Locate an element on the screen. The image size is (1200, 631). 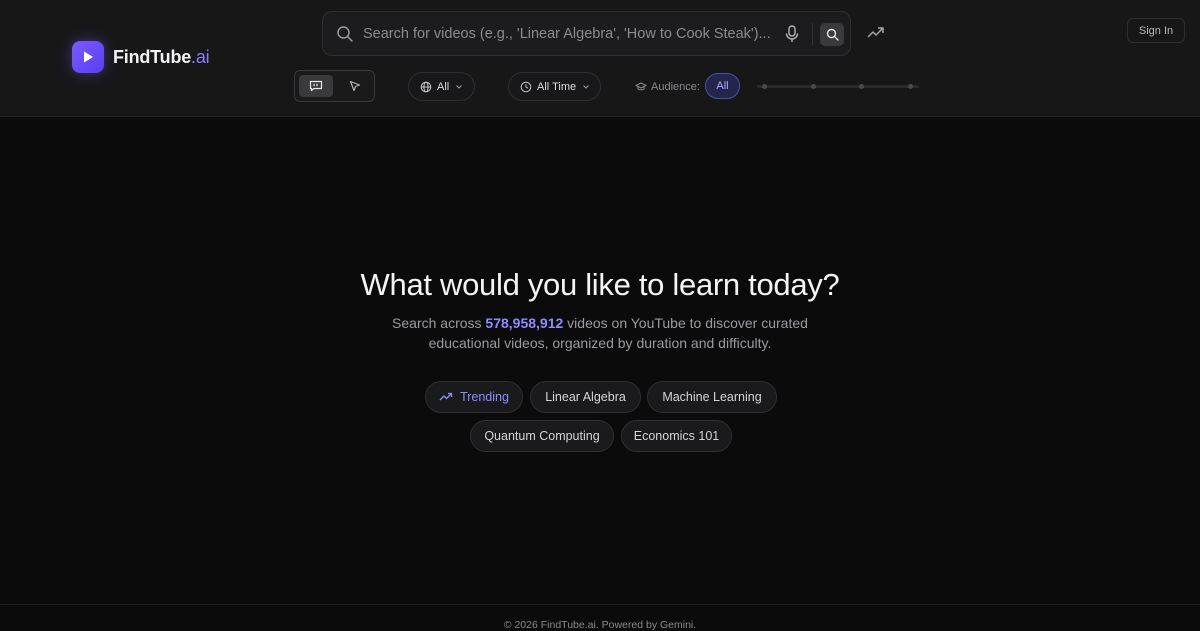
chat-mode-button is located at coordinates (316, 86).